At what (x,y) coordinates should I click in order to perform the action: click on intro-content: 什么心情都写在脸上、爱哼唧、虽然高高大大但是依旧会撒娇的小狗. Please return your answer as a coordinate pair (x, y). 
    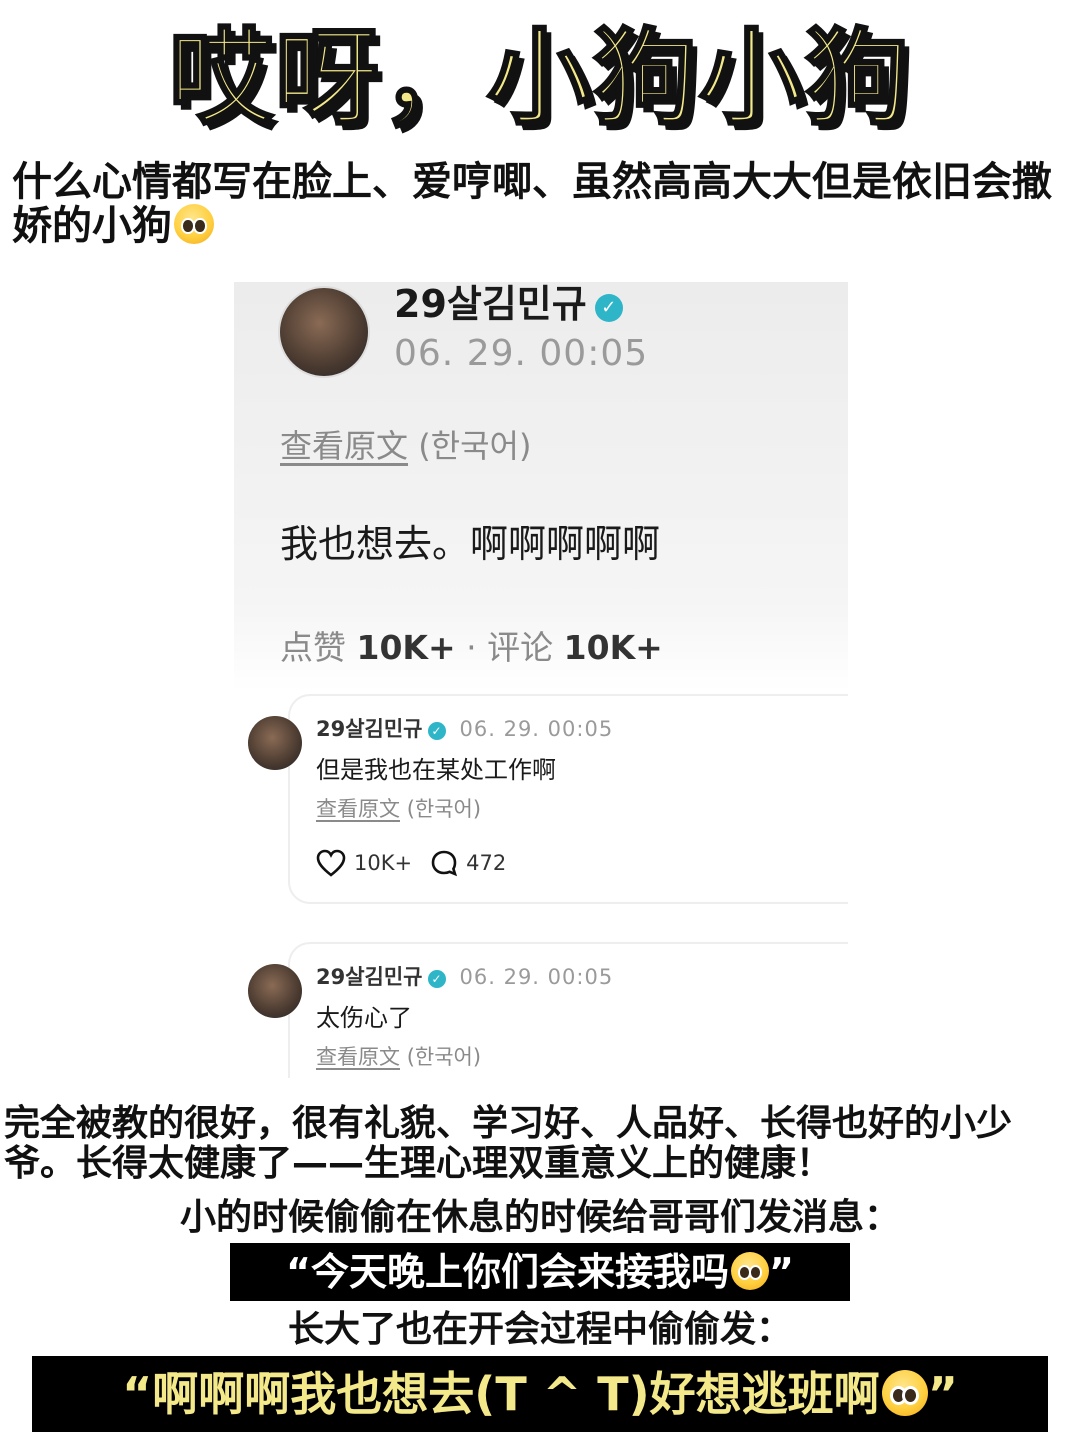
    Looking at the image, I should click on (532, 204).